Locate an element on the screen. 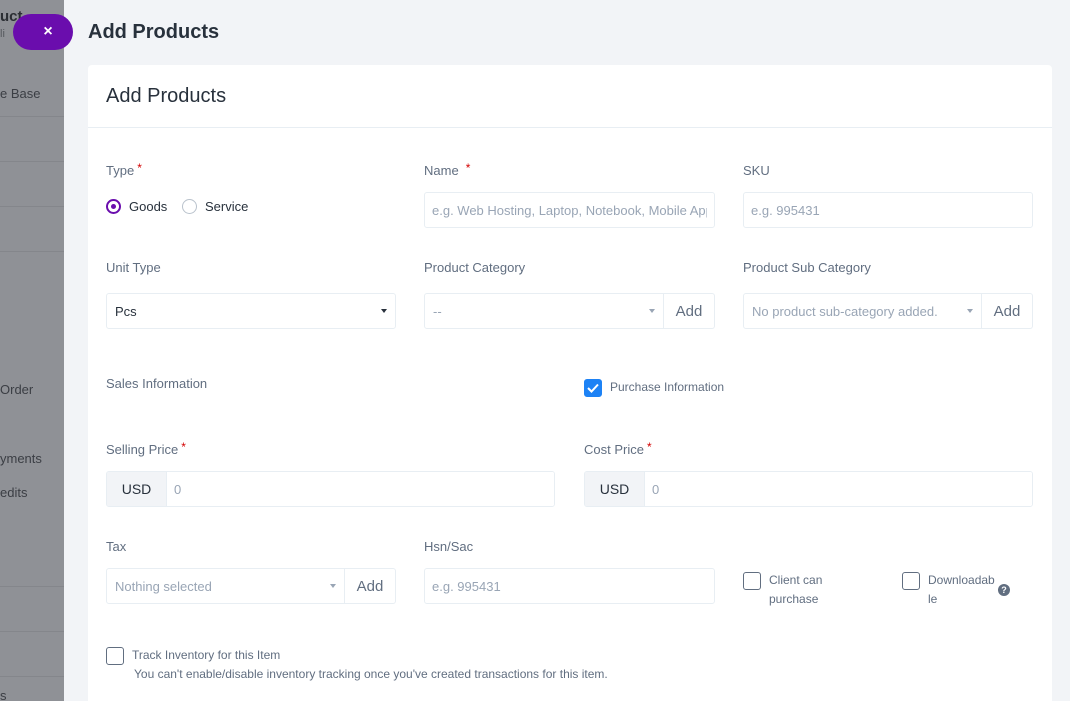  product-sub-category-label: Product Sub Category is located at coordinates (807, 267).